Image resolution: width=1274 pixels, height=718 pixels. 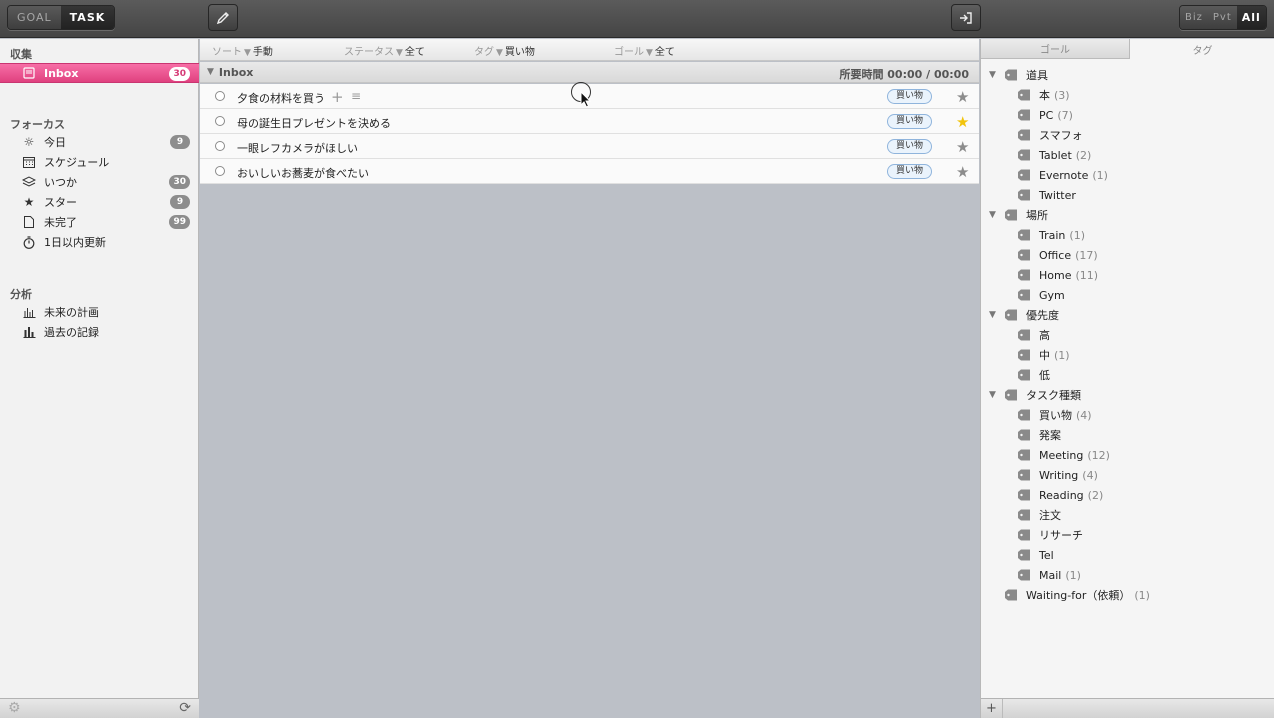 I want to click on task-title: 夕食の材料を買う, so click(x=281, y=98).